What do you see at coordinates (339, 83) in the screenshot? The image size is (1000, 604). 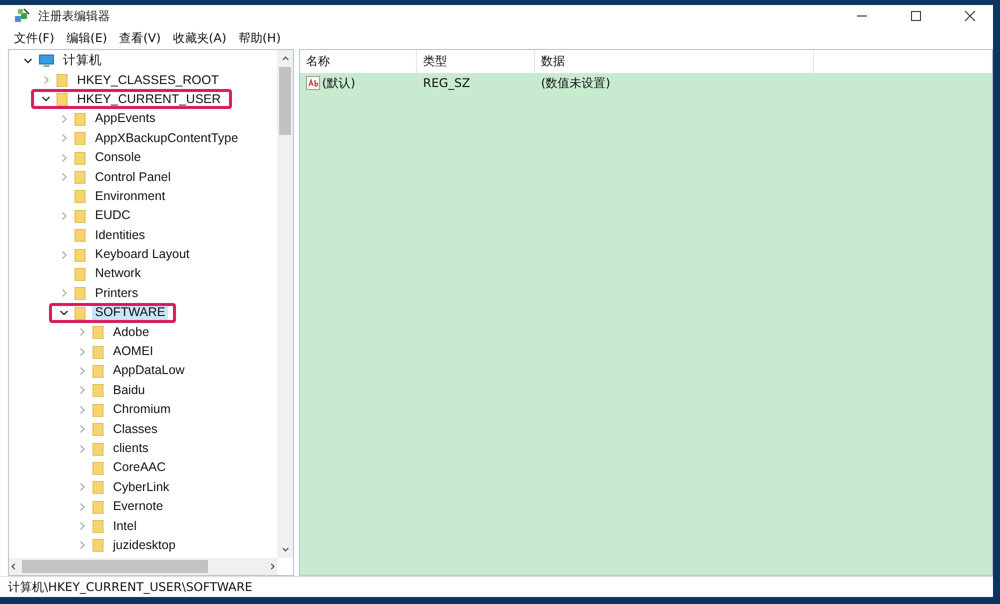 I see `table-cell: (默认)` at bounding box center [339, 83].